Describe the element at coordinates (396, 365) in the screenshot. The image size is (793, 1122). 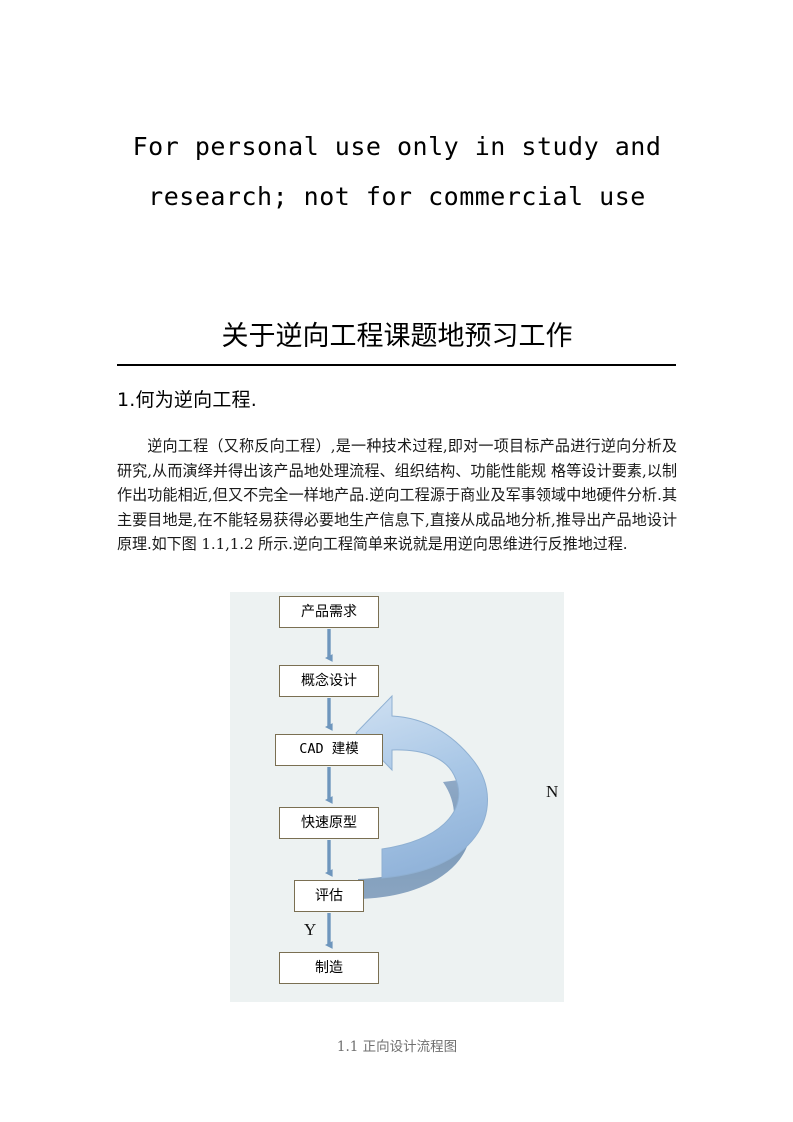
I see `title-divider` at that location.